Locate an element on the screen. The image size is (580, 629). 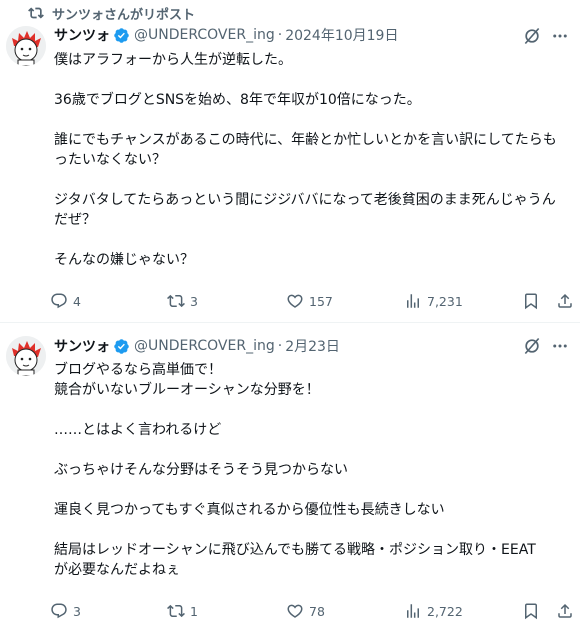
repost-label: サンツォさんがリポスト is located at coordinates (124, 15).